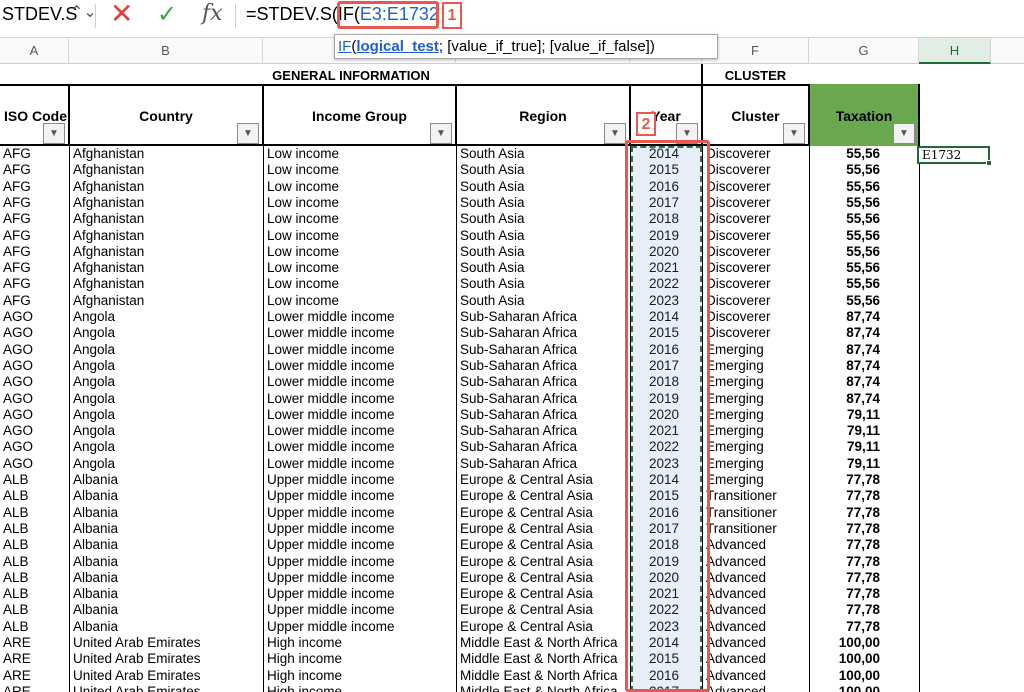  What do you see at coordinates (344, 46) in the screenshot?
I see `tooltip-function-link: IF` at bounding box center [344, 46].